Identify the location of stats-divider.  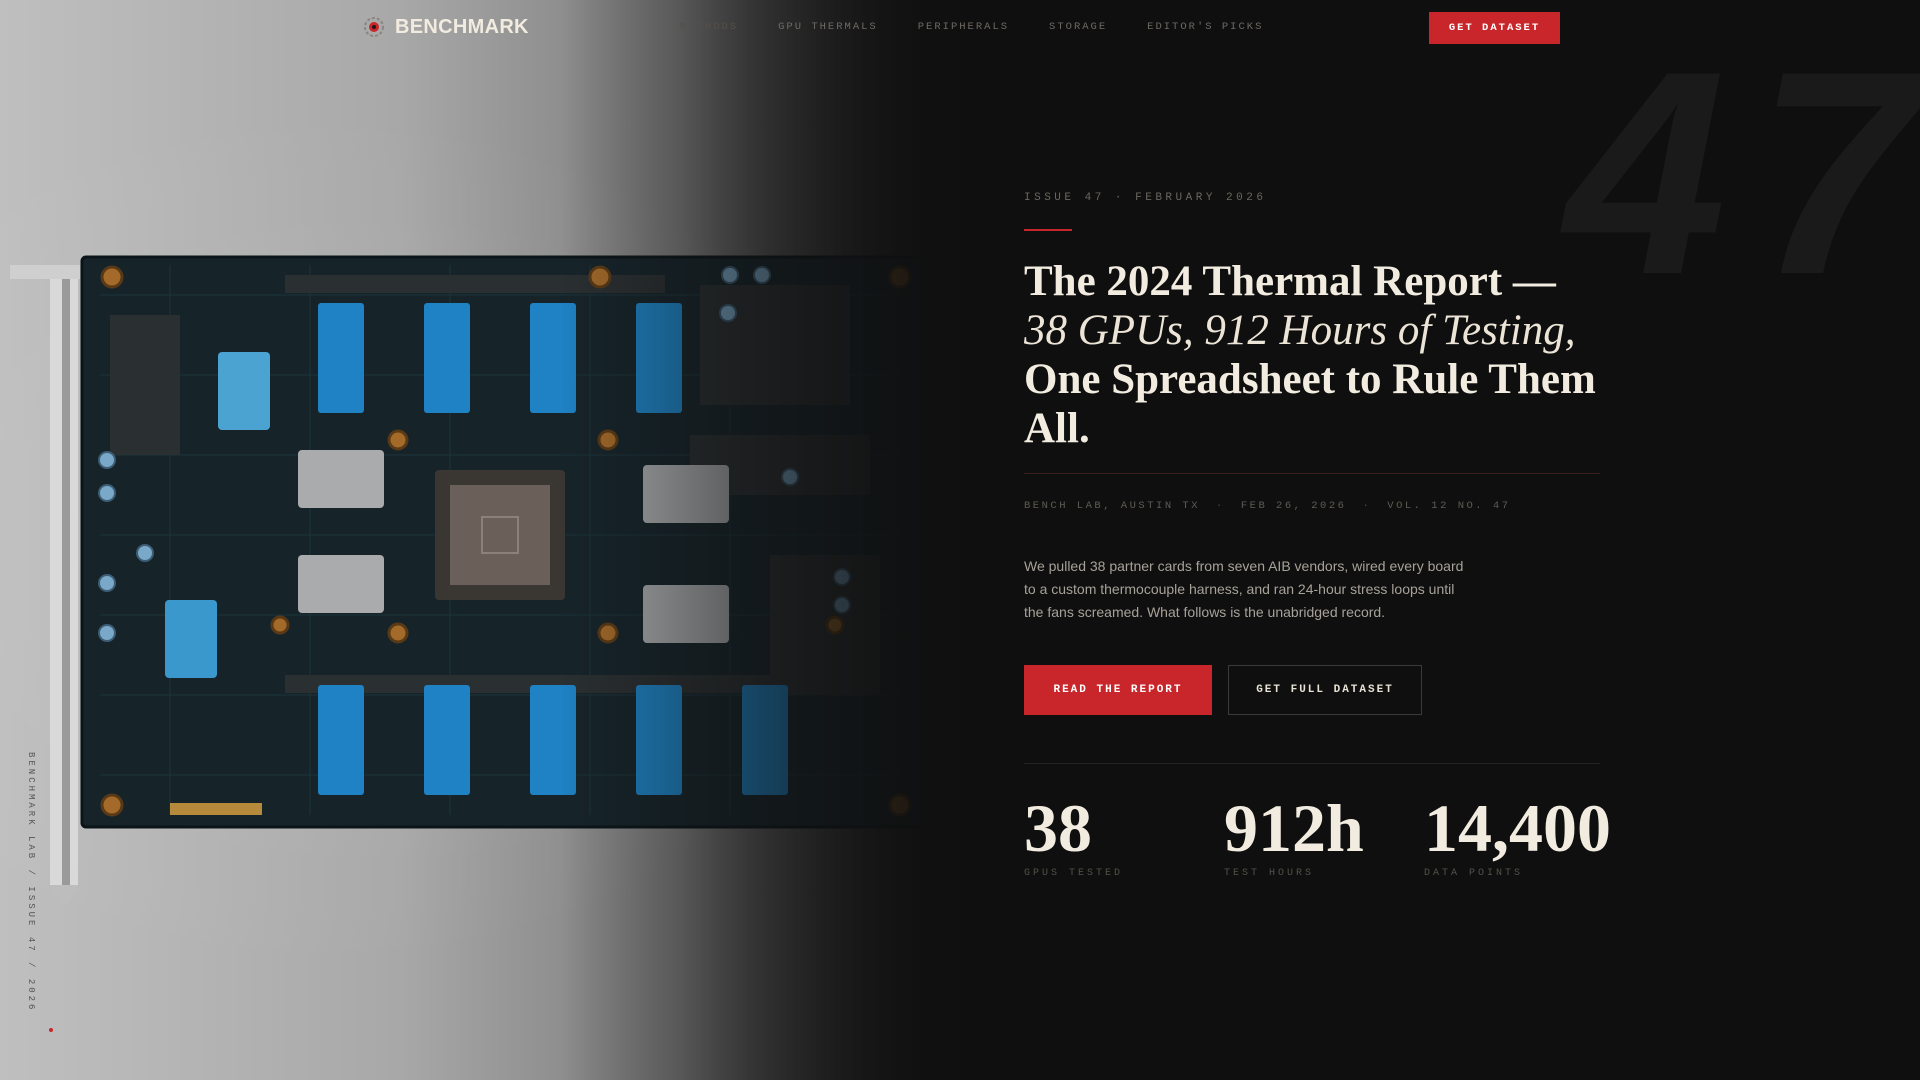
(1312, 763).